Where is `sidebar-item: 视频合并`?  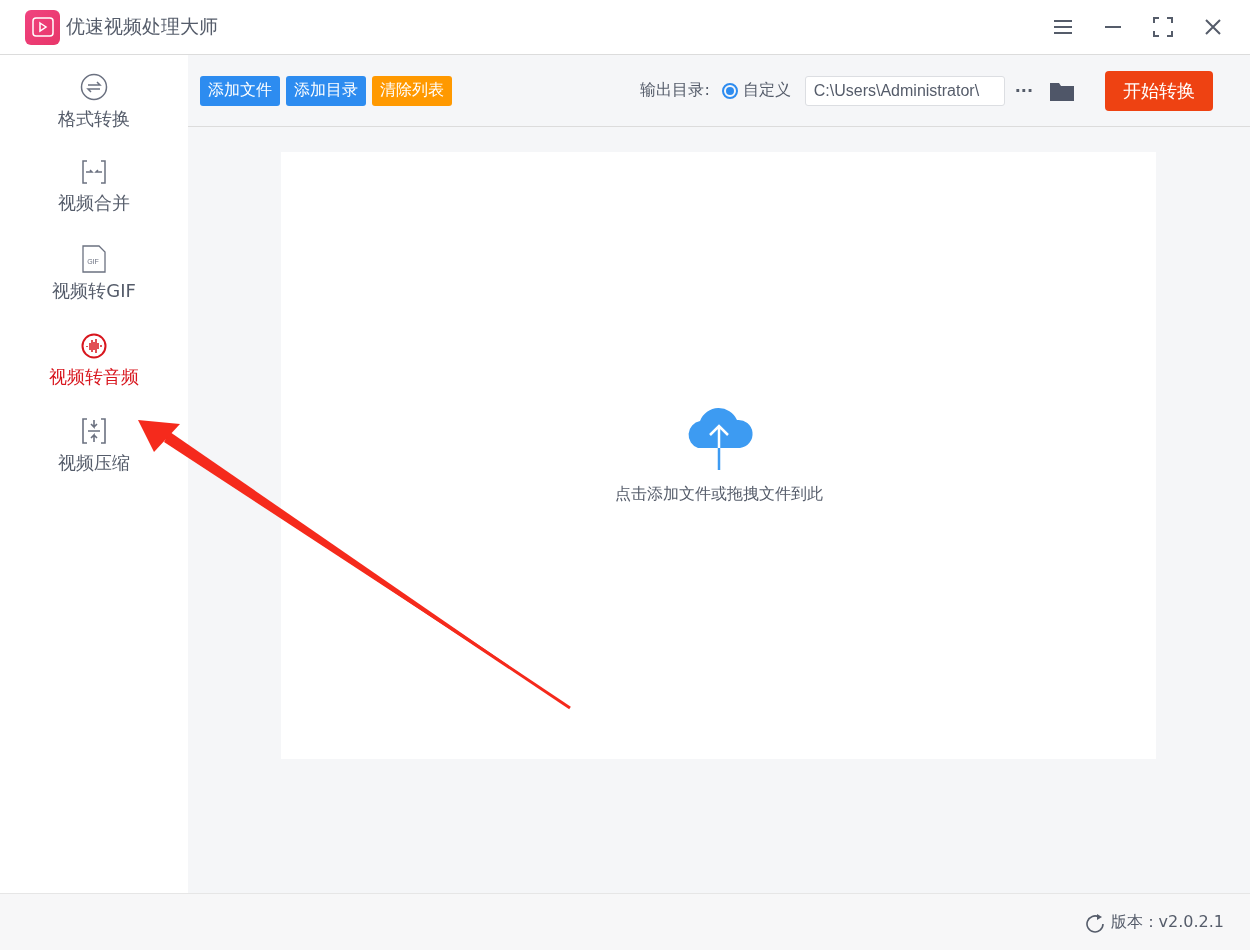
sidebar-item: 视频合并 is located at coordinates (94, 203).